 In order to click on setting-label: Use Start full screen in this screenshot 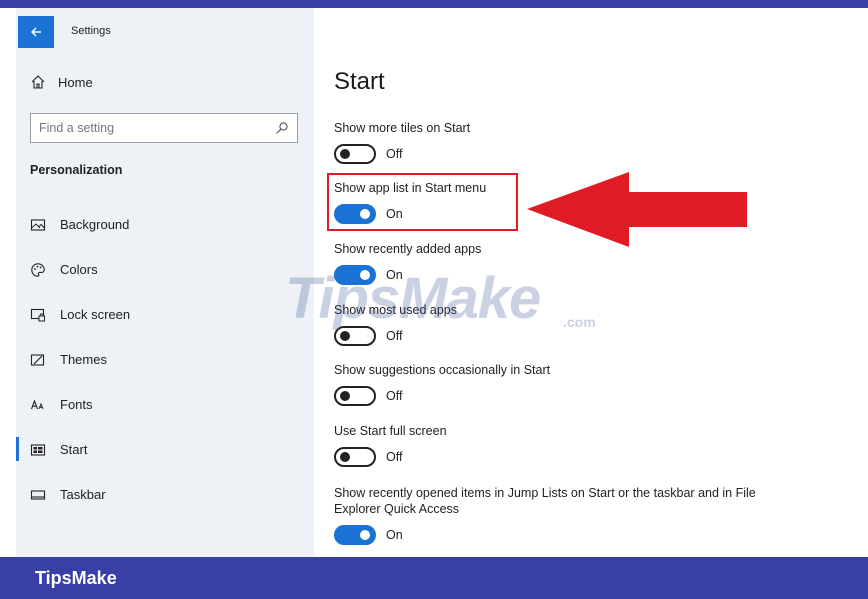, I will do `click(390, 431)`.